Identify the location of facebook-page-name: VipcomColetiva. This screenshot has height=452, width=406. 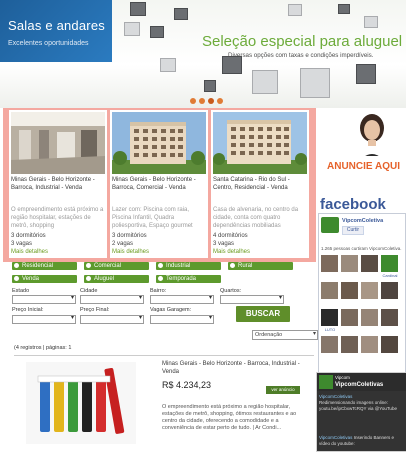
(362, 221).